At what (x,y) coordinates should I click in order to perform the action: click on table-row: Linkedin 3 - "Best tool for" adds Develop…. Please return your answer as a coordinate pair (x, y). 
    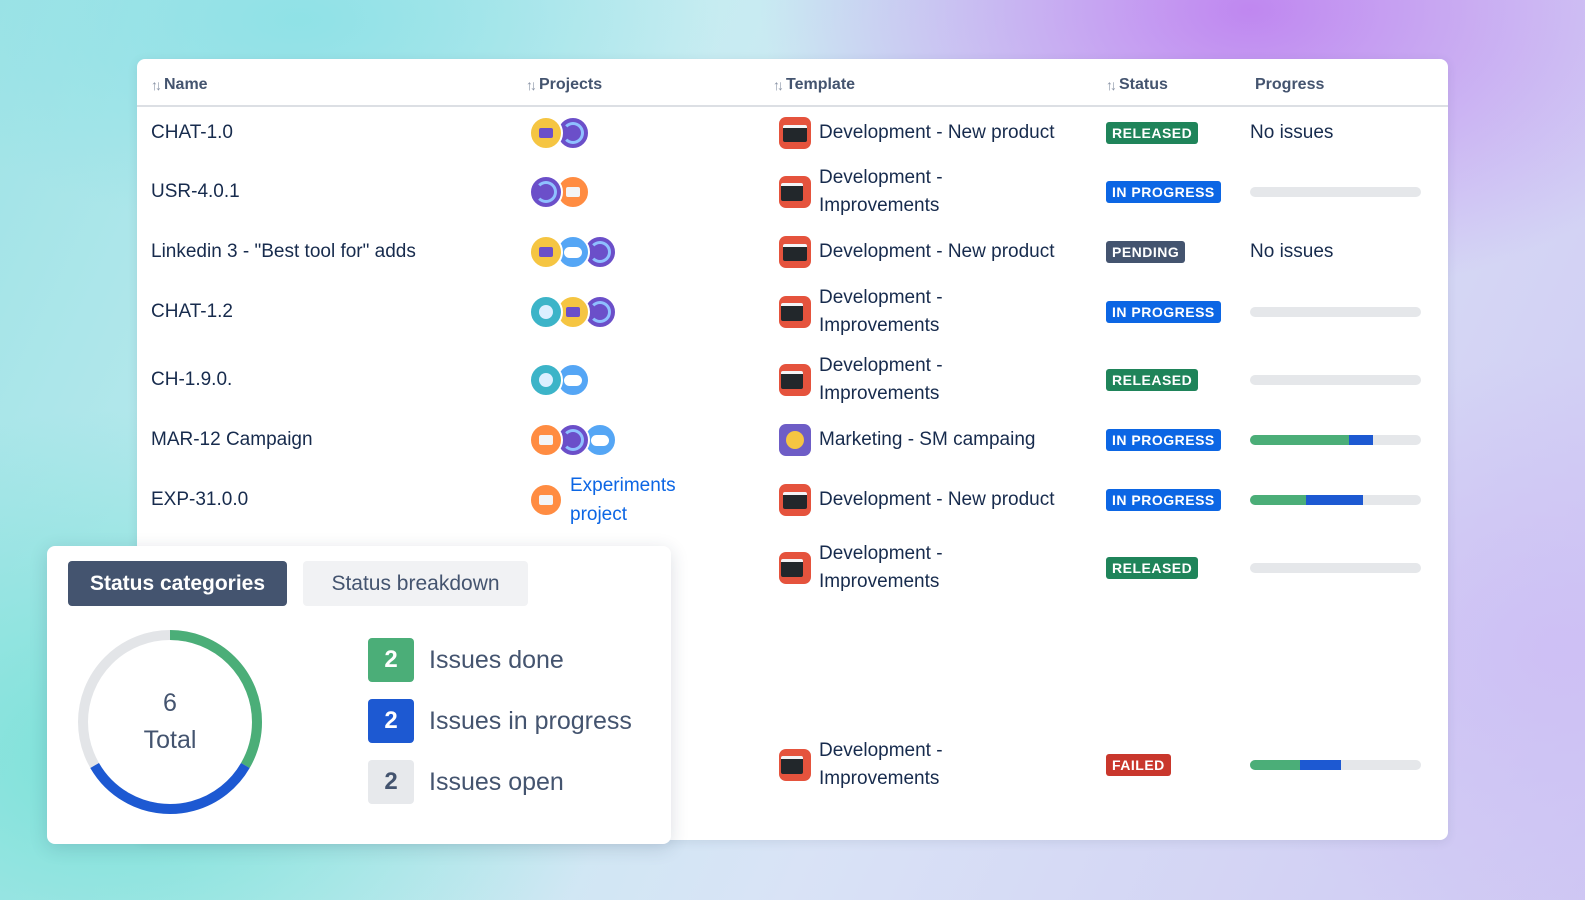
    Looking at the image, I should click on (792, 252).